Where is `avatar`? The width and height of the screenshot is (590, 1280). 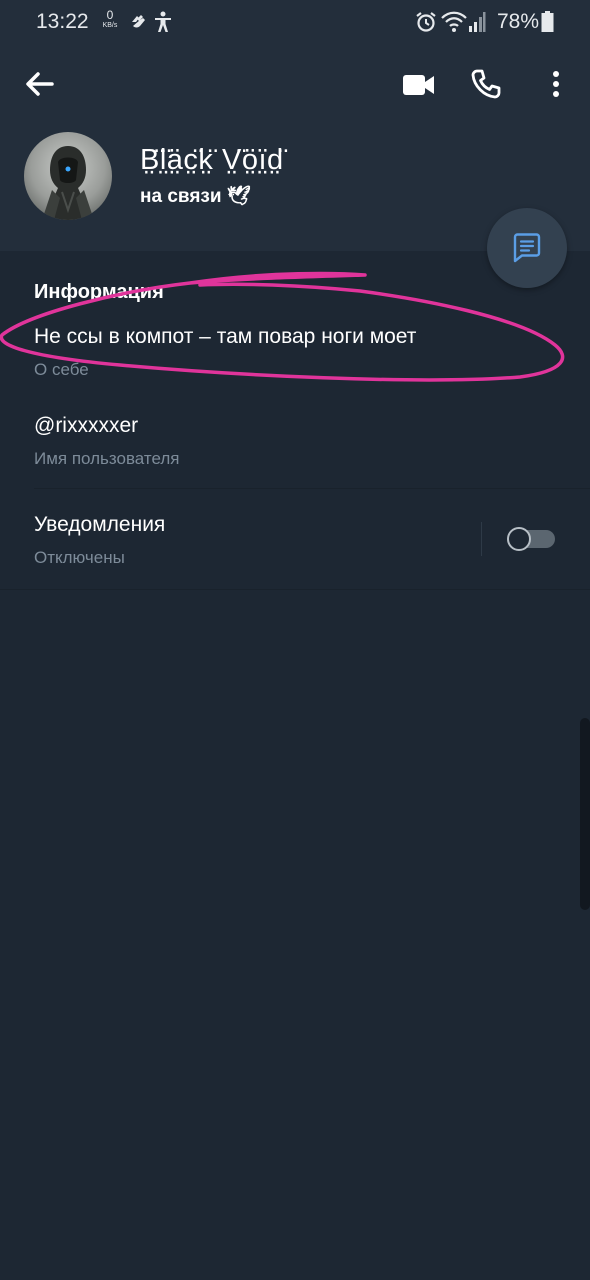
avatar is located at coordinates (68, 176).